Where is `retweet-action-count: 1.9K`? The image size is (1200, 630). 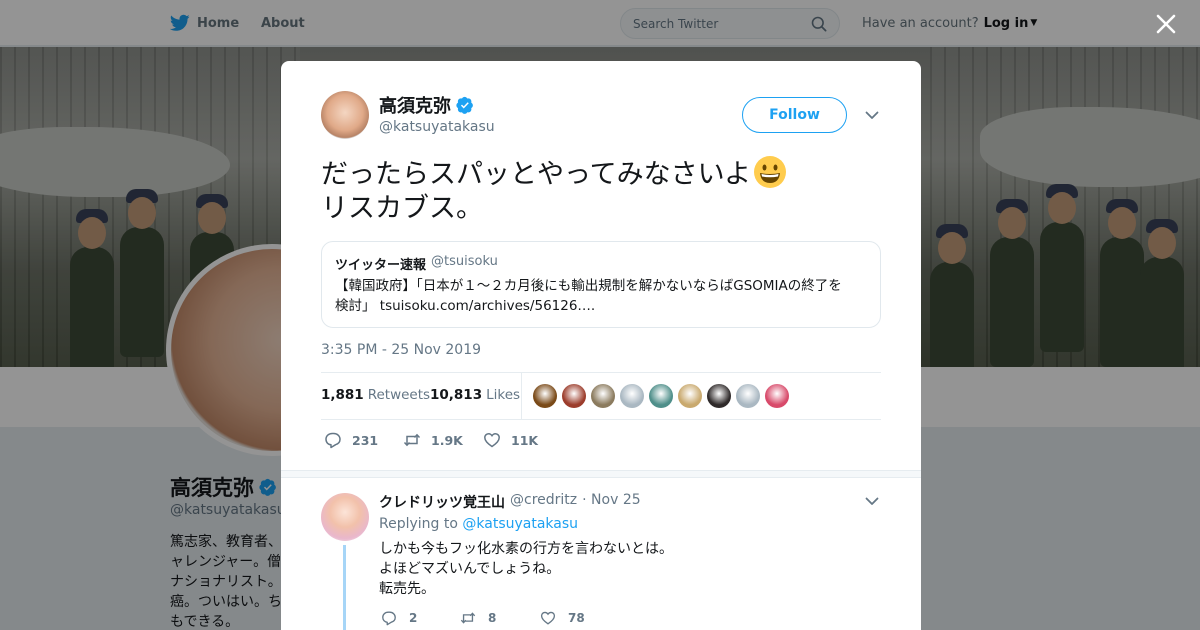
retweet-action-count: 1.9K is located at coordinates (447, 440).